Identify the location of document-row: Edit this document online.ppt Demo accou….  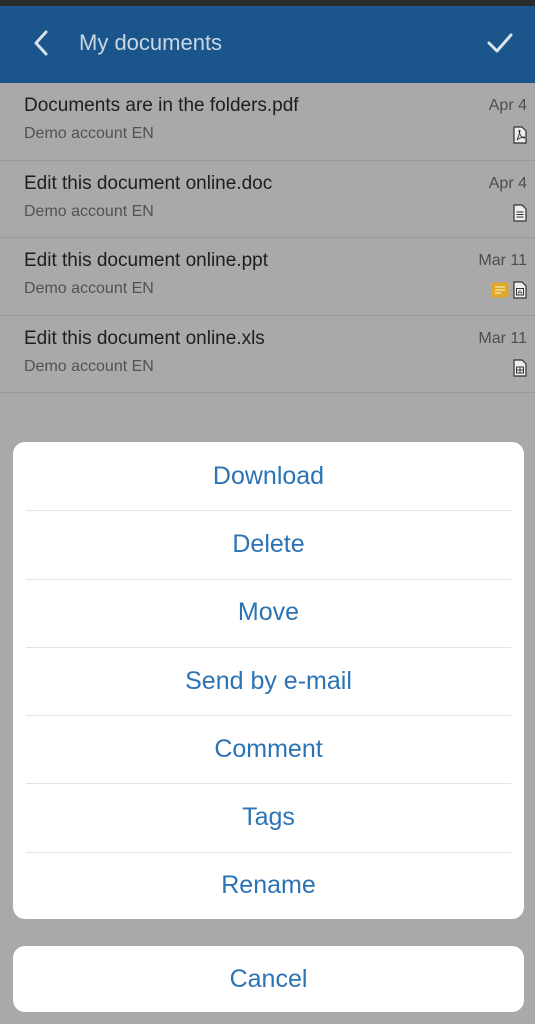
(267, 277).